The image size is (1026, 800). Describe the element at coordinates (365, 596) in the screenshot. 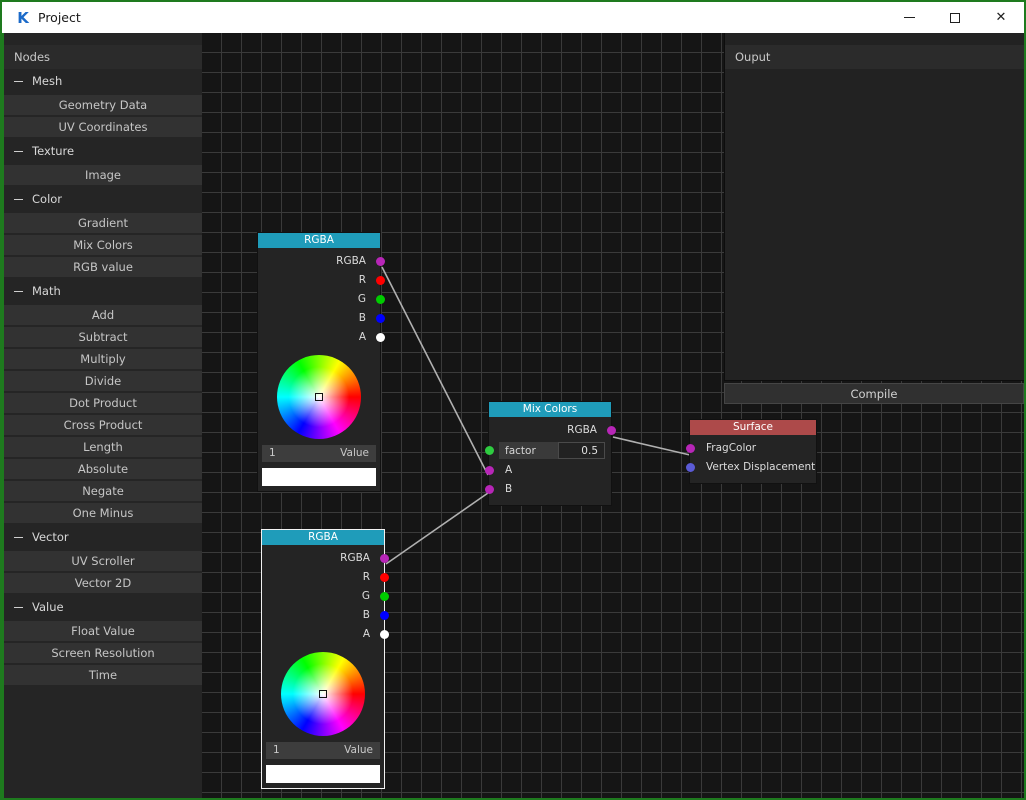

I see `output-port-label: G` at that location.